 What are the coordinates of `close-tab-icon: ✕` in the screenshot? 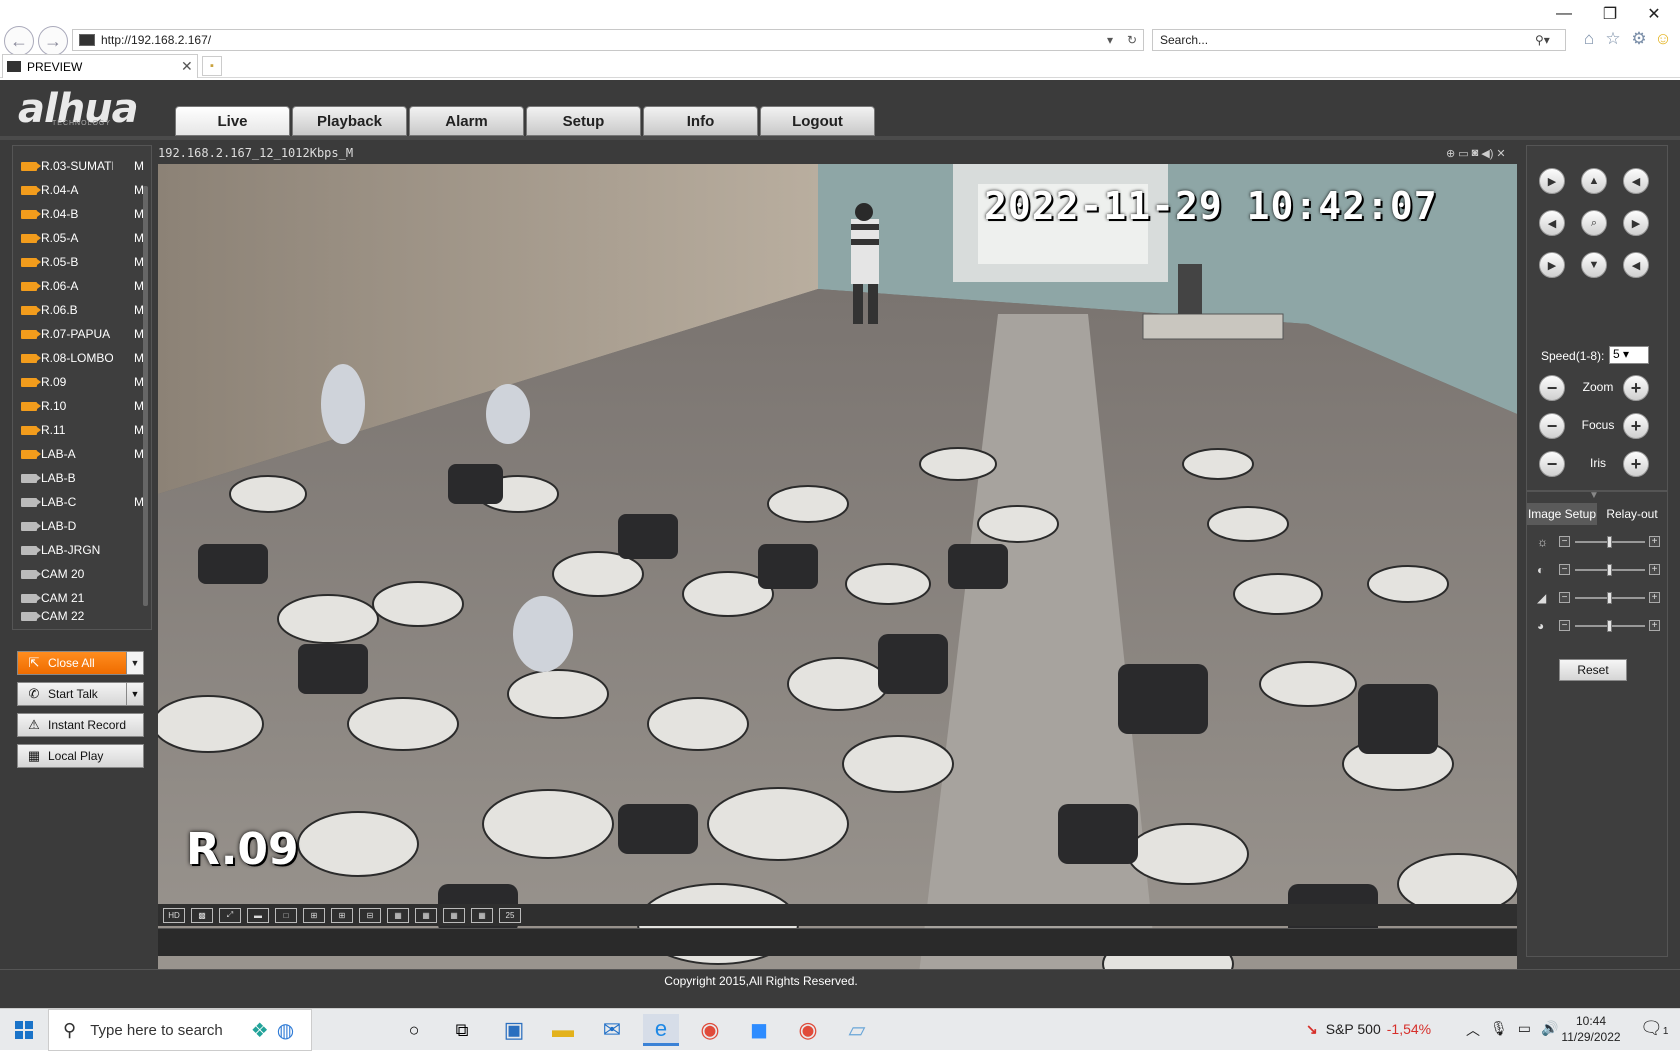 It's located at (189, 66).